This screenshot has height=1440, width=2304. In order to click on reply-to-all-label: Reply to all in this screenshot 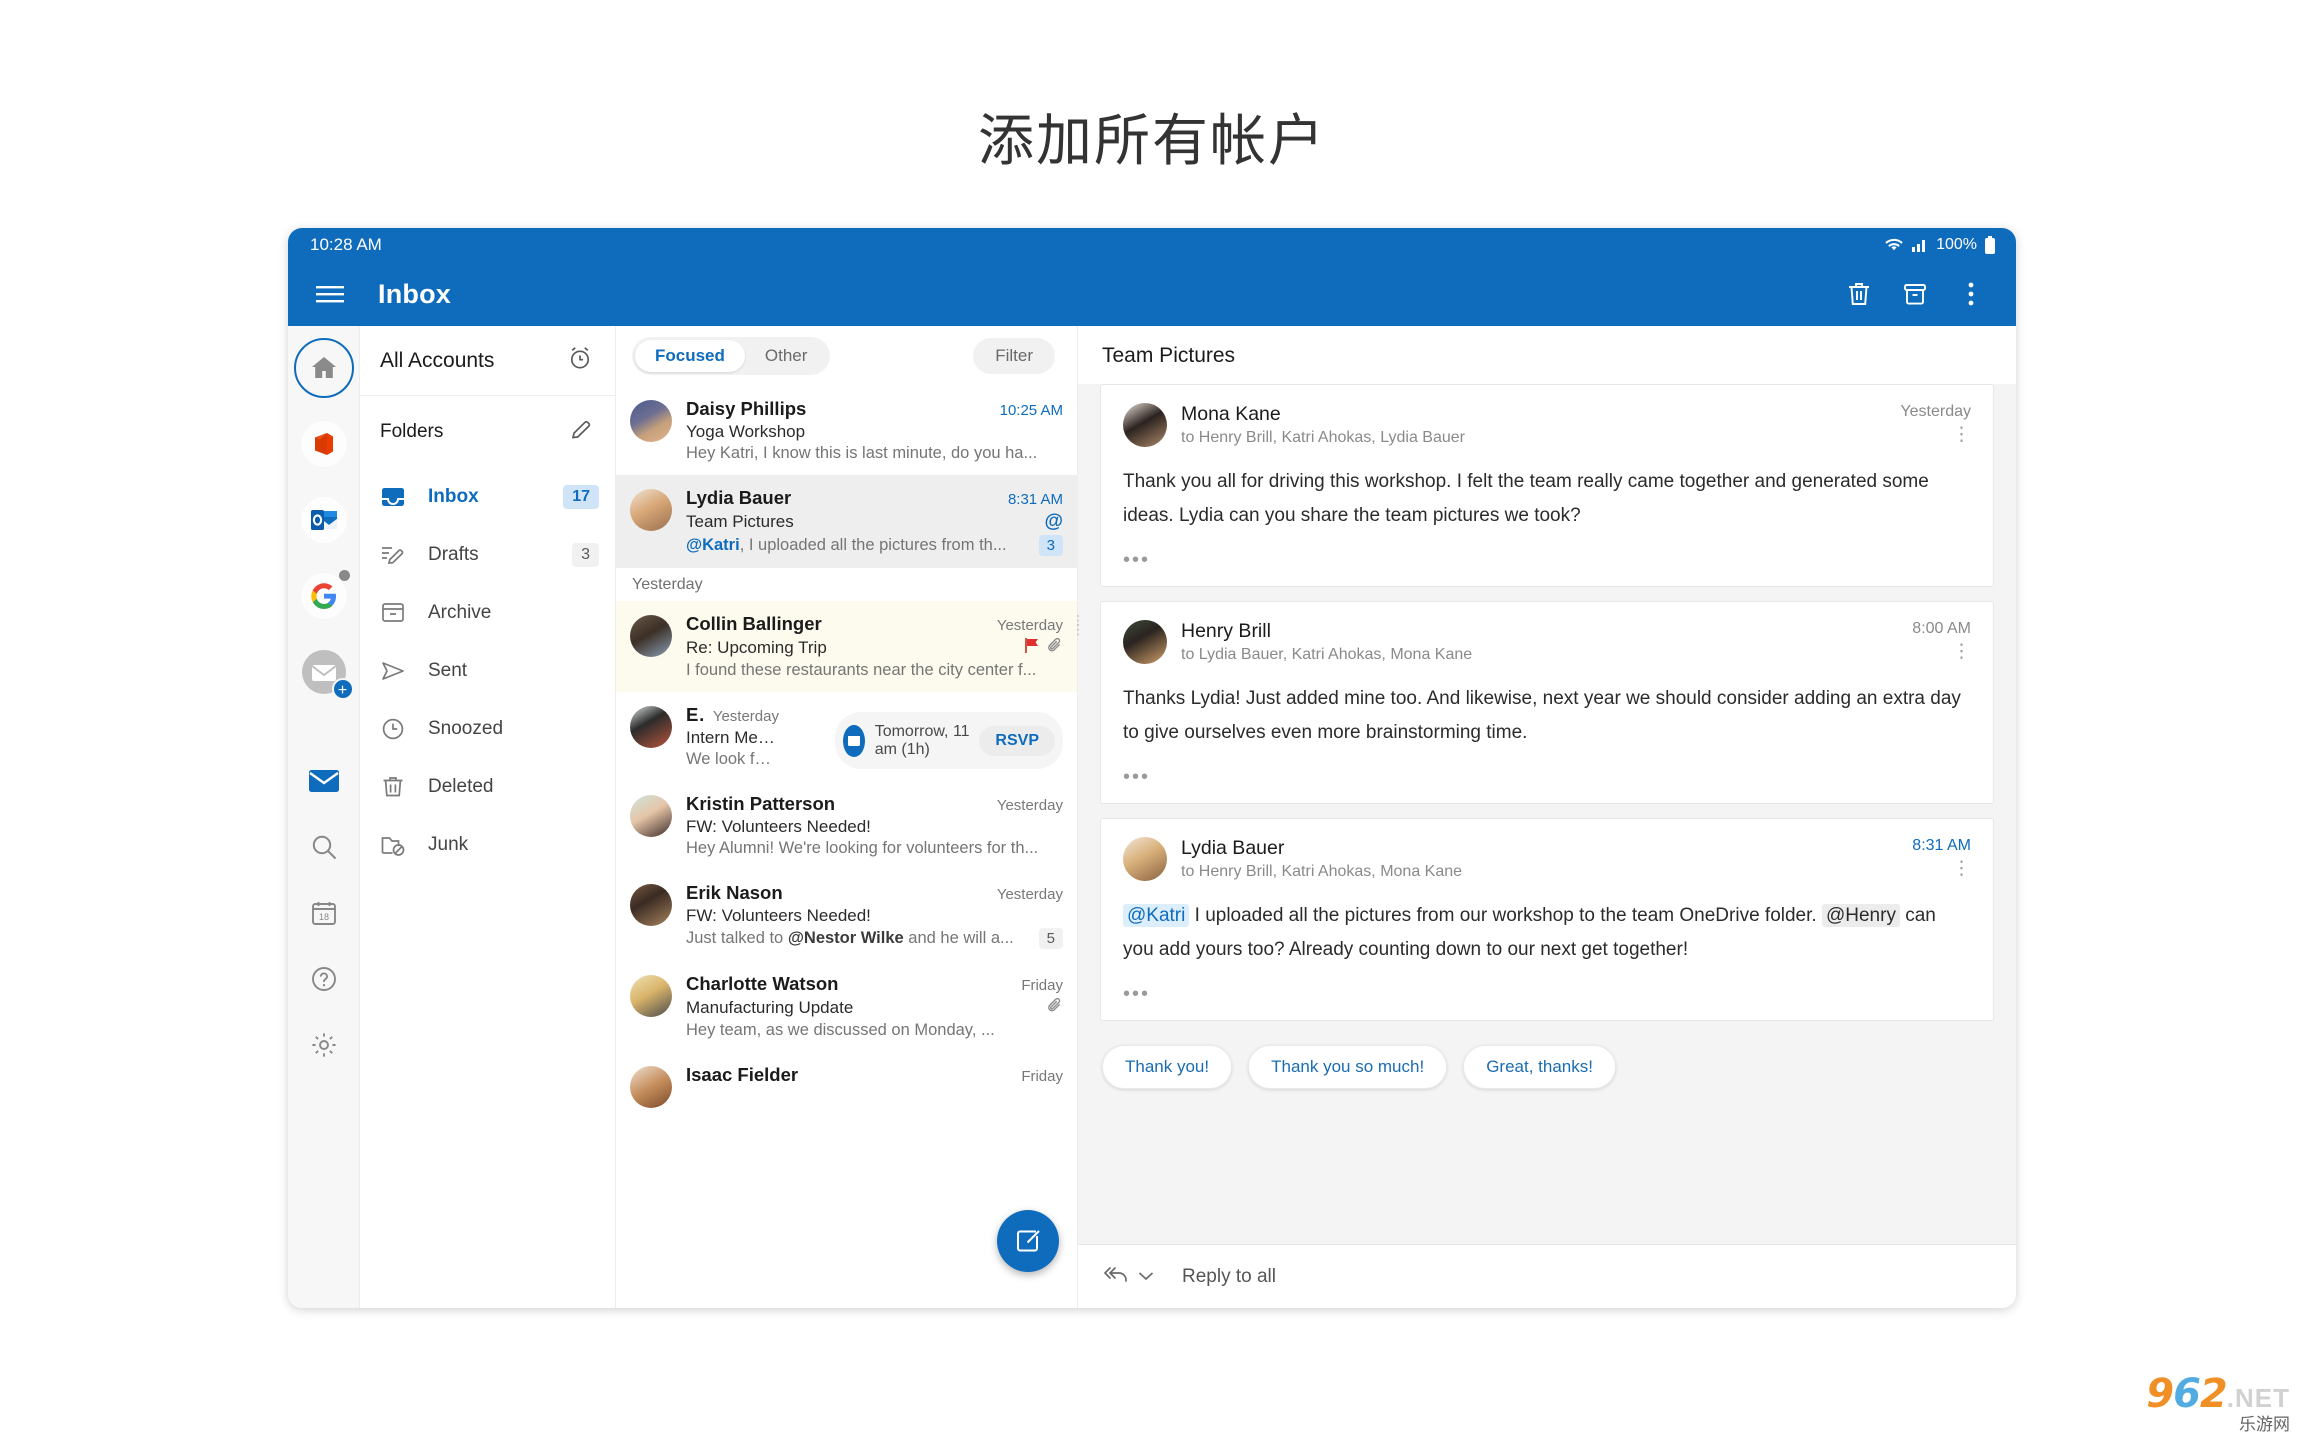, I will do `click(1229, 1277)`.